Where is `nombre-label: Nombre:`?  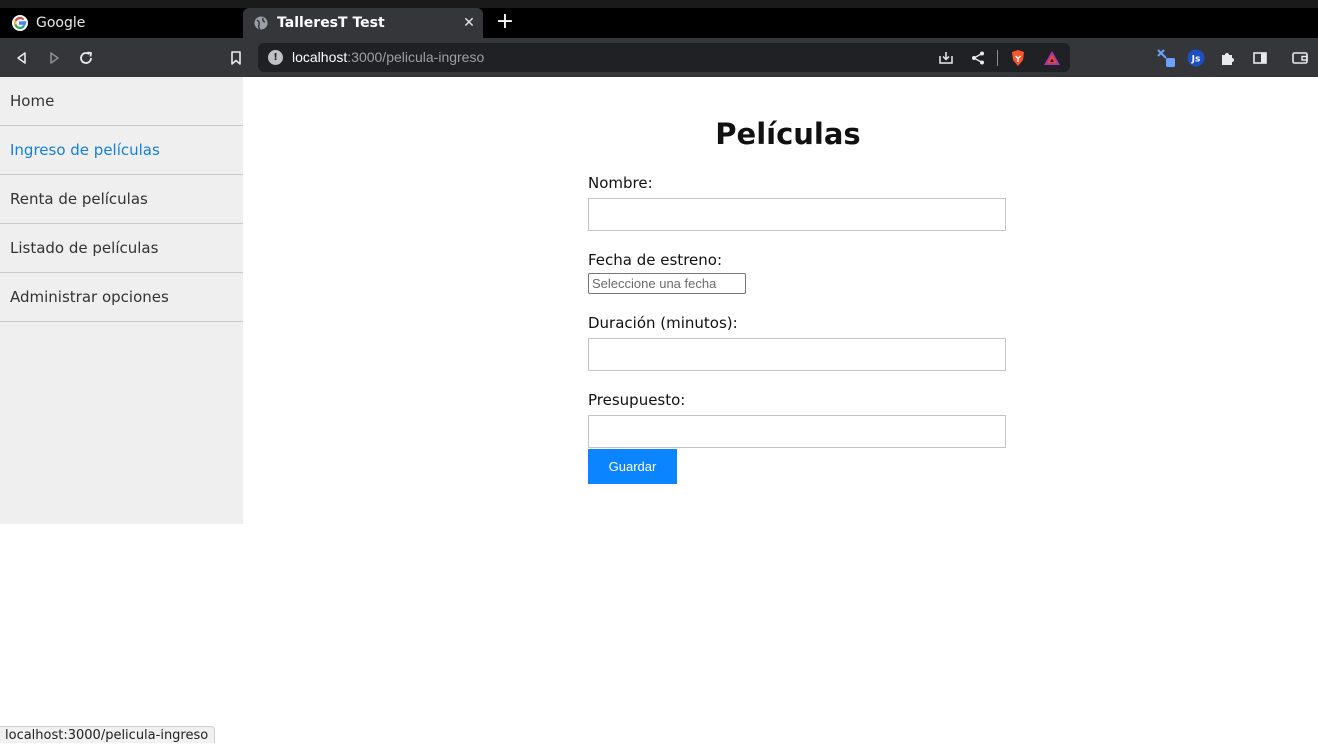
nombre-label: Nombre: is located at coordinates (620, 183).